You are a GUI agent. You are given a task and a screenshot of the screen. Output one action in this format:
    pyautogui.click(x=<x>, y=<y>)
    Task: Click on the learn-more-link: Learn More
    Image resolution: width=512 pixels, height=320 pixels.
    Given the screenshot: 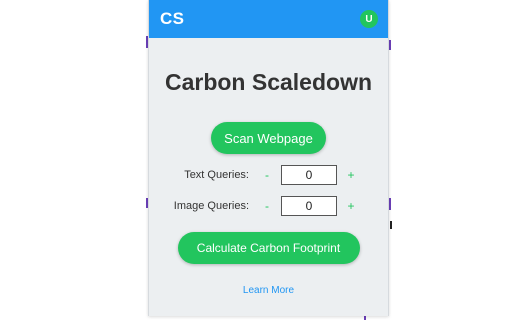 What is the action you would take?
    pyautogui.click(x=268, y=290)
    